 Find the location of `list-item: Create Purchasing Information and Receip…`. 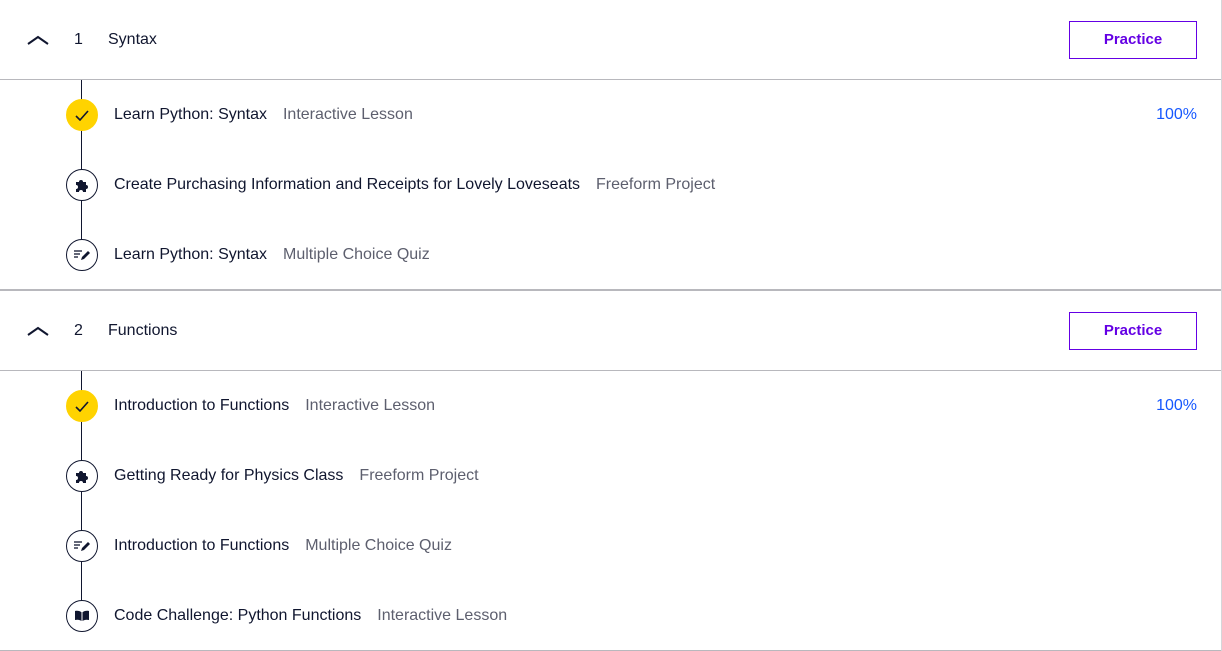

list-item: Create Purchasing Information and Receip… is located at coordinates (610, 185).